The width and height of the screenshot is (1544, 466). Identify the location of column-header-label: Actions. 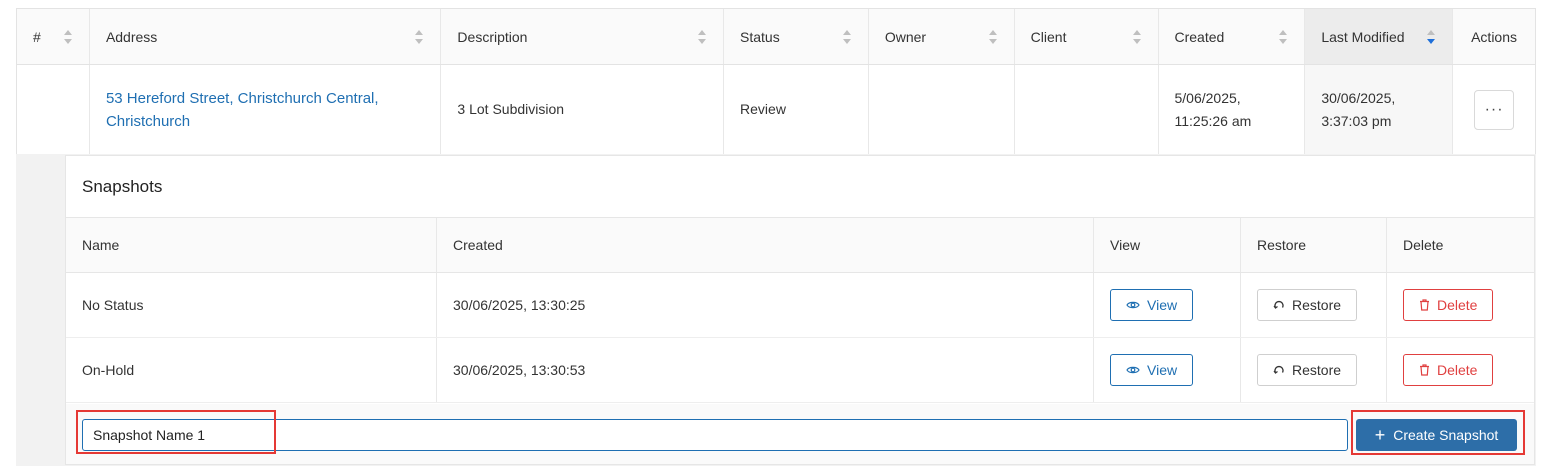
(1494, 36).